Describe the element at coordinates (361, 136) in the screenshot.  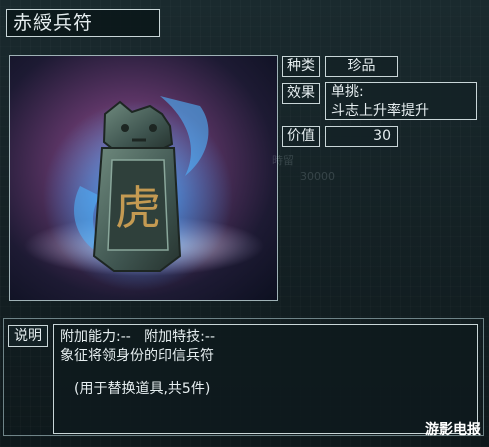
I see `value-amount: 30` at that location.